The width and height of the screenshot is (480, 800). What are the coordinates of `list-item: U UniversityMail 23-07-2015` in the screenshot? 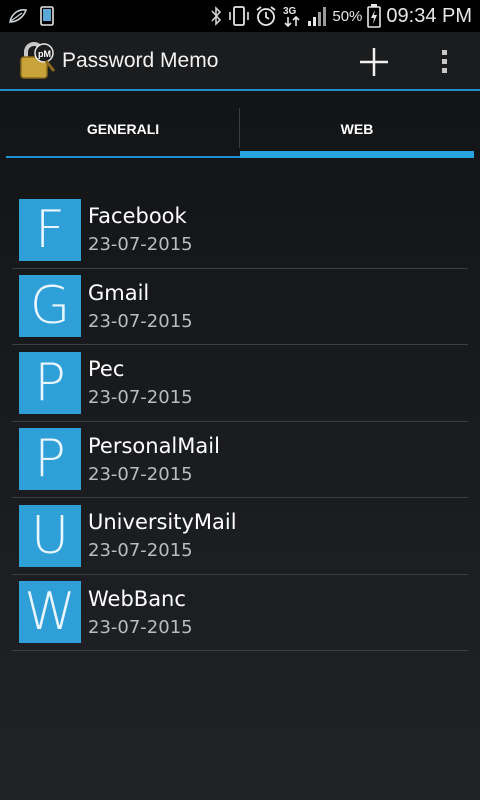 It's located at (240, 536).